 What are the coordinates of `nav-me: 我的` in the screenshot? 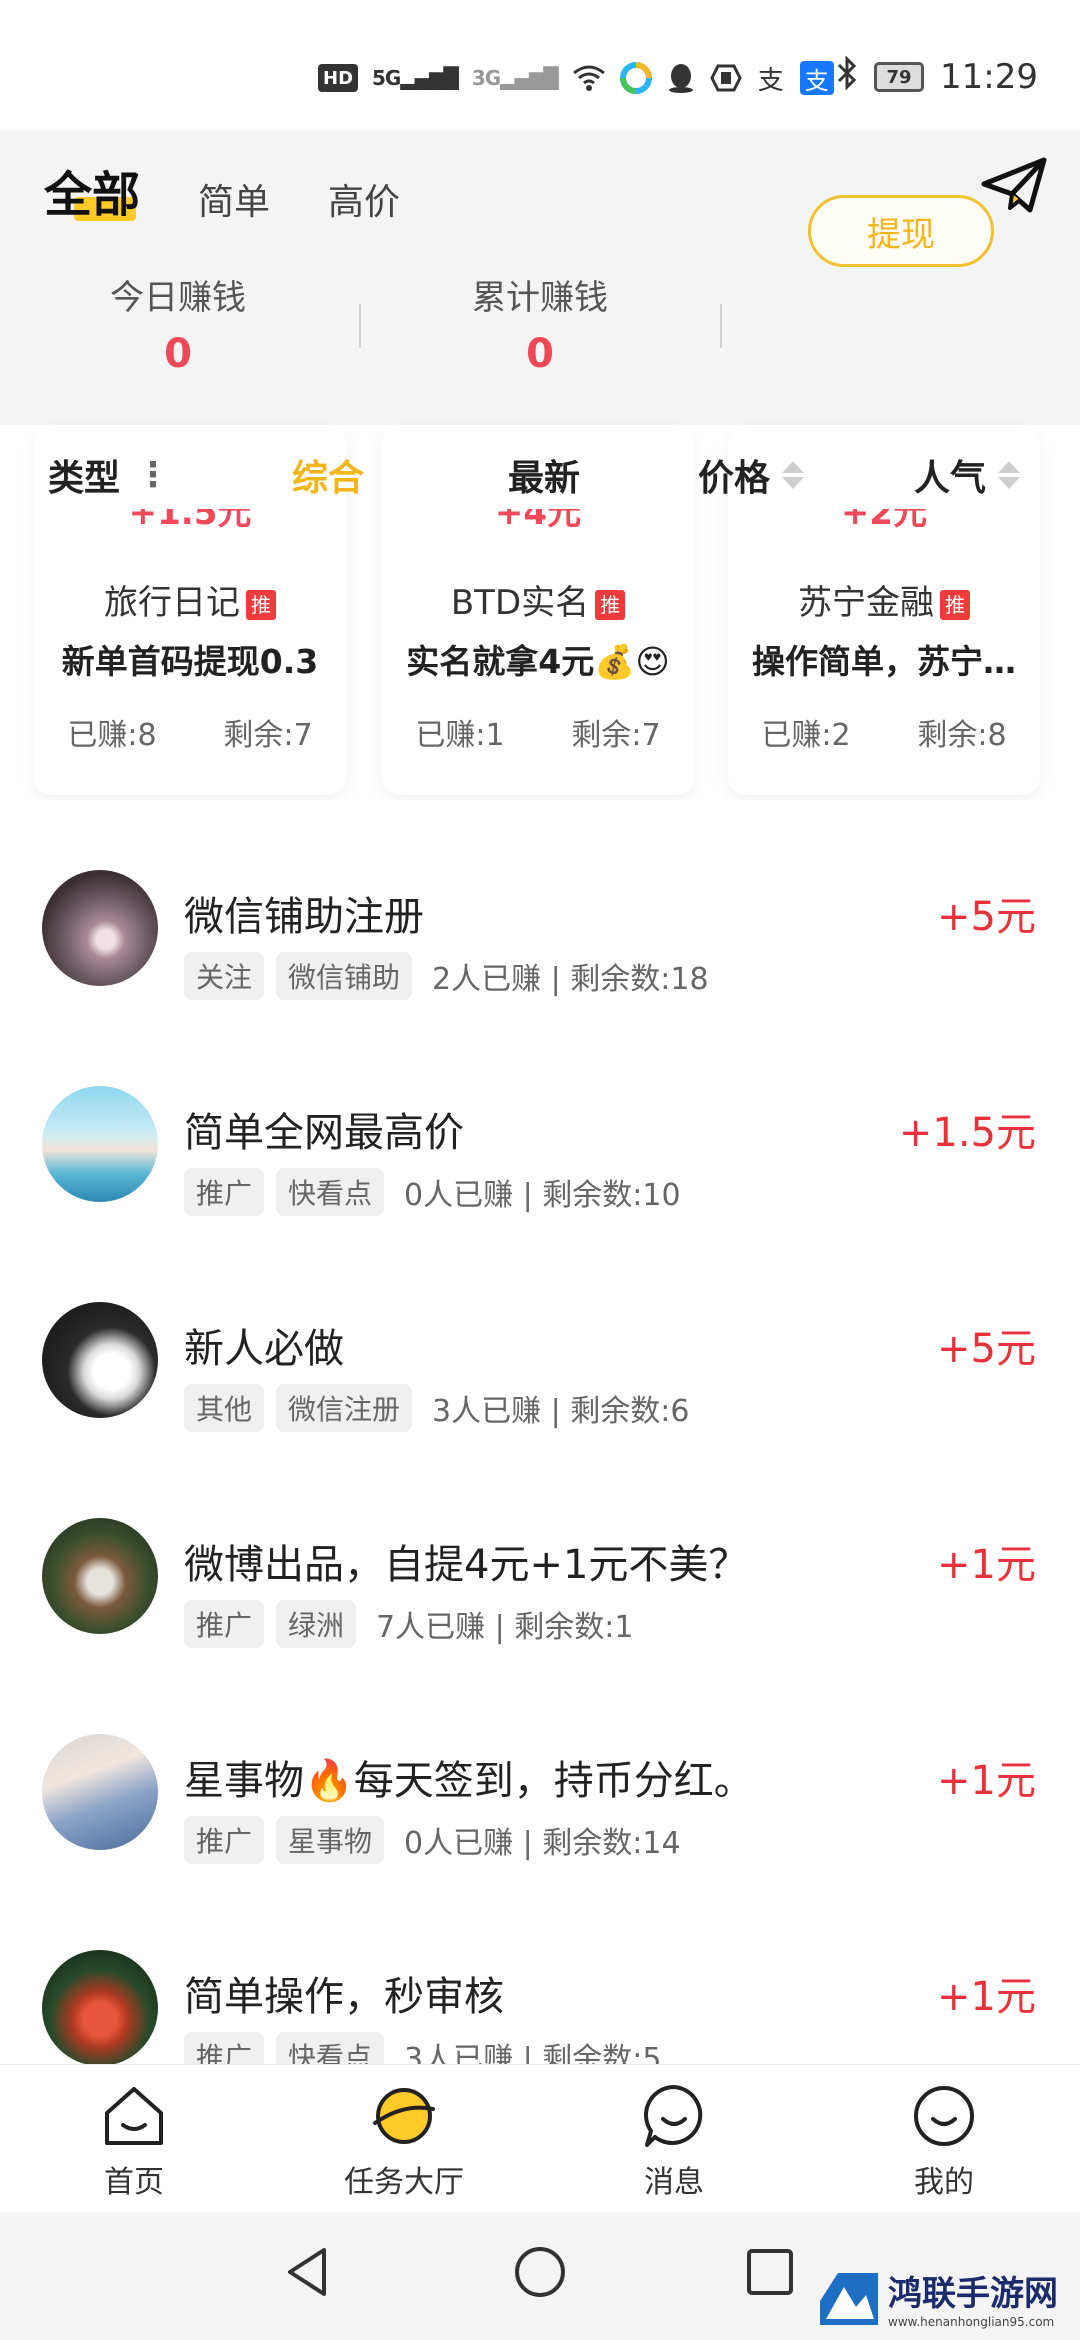 It's located at (944, 2142).